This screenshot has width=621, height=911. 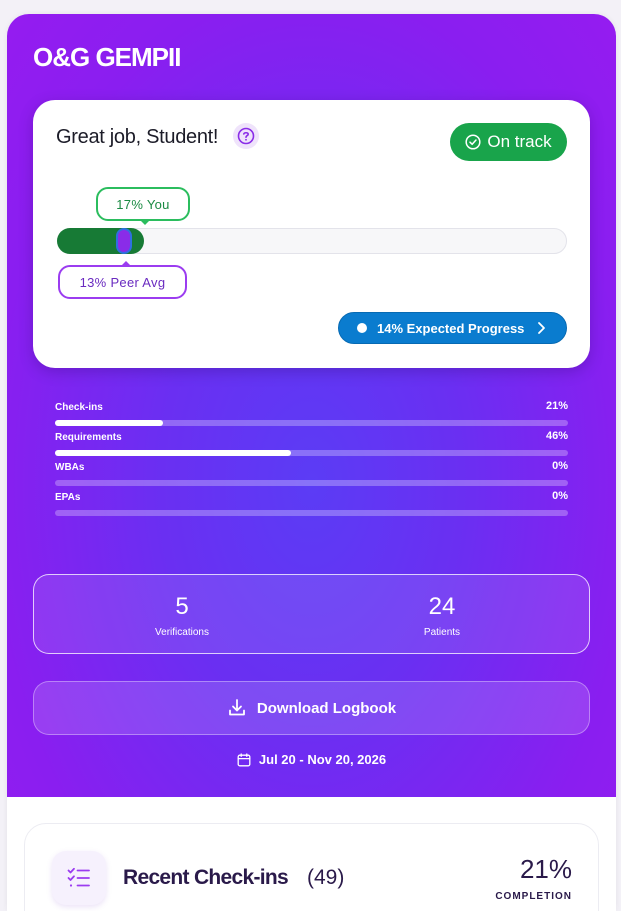 What do you see at coordinates (311, 614) in the screenshot?
I see `stats-panel: 5 Verifications 24 Patients` at bounding box center [311, 614].